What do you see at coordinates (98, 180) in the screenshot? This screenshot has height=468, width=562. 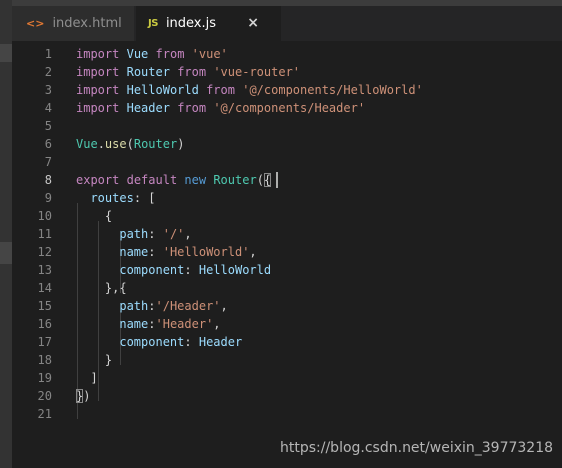 I see `code-token: export` at bounding box center [98, 180].